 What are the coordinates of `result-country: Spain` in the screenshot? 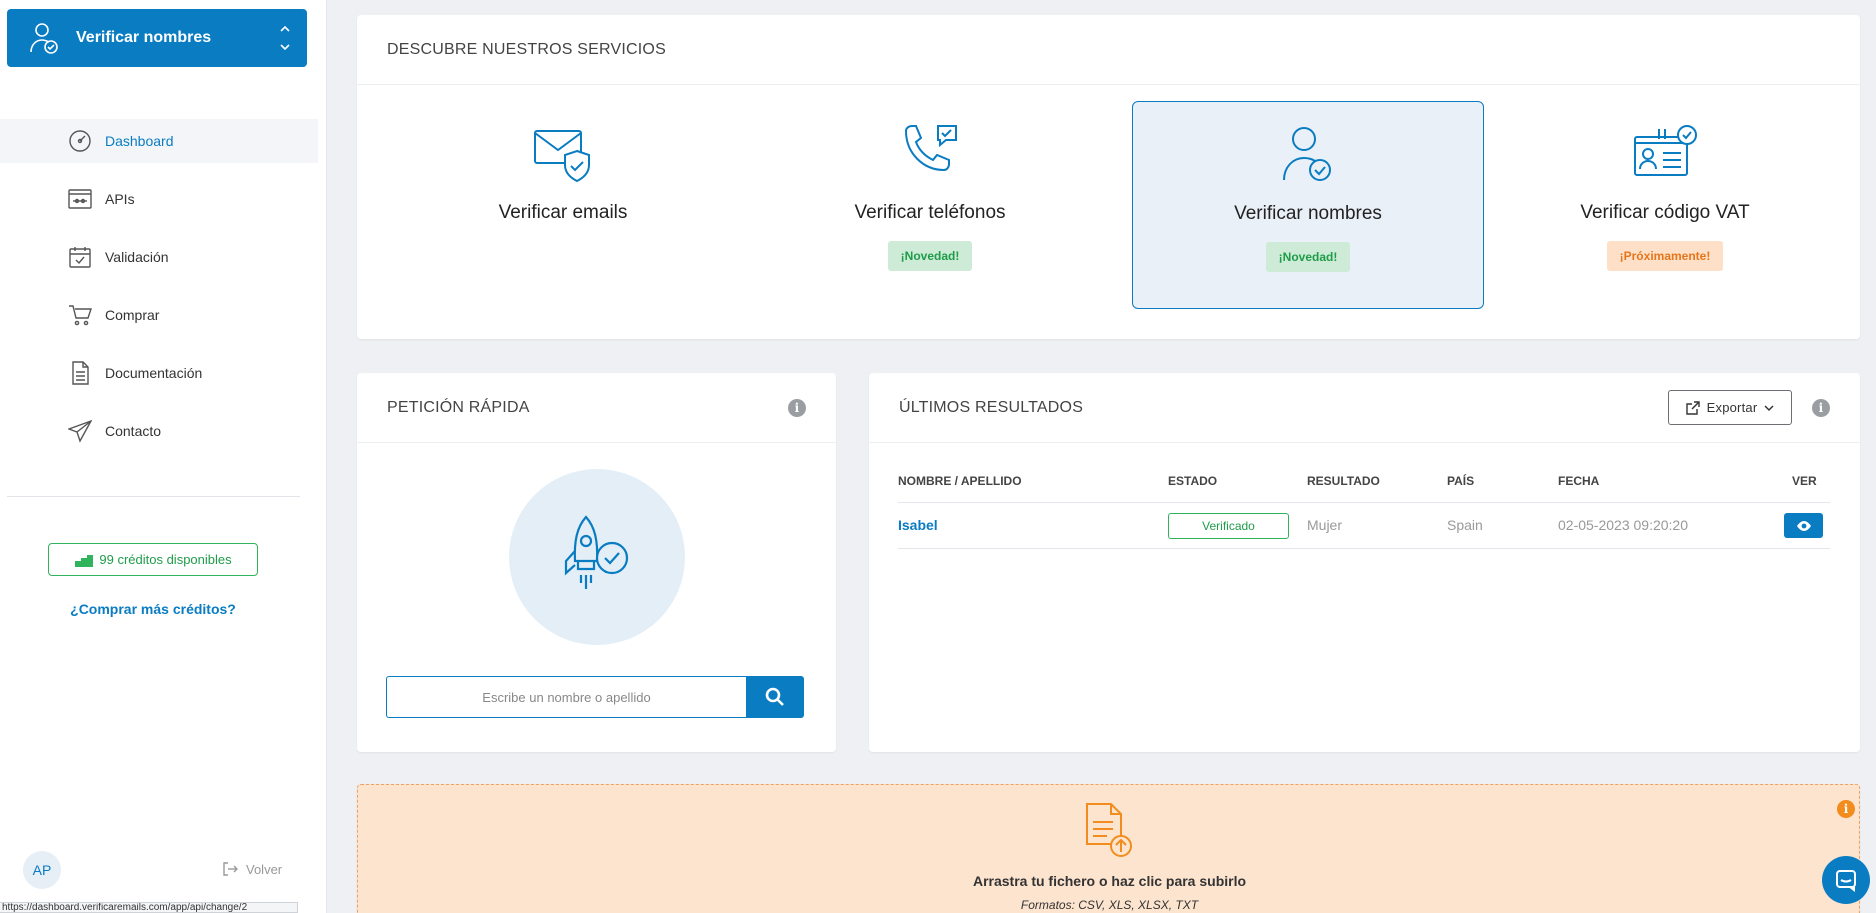 It's located at (1465, 525).